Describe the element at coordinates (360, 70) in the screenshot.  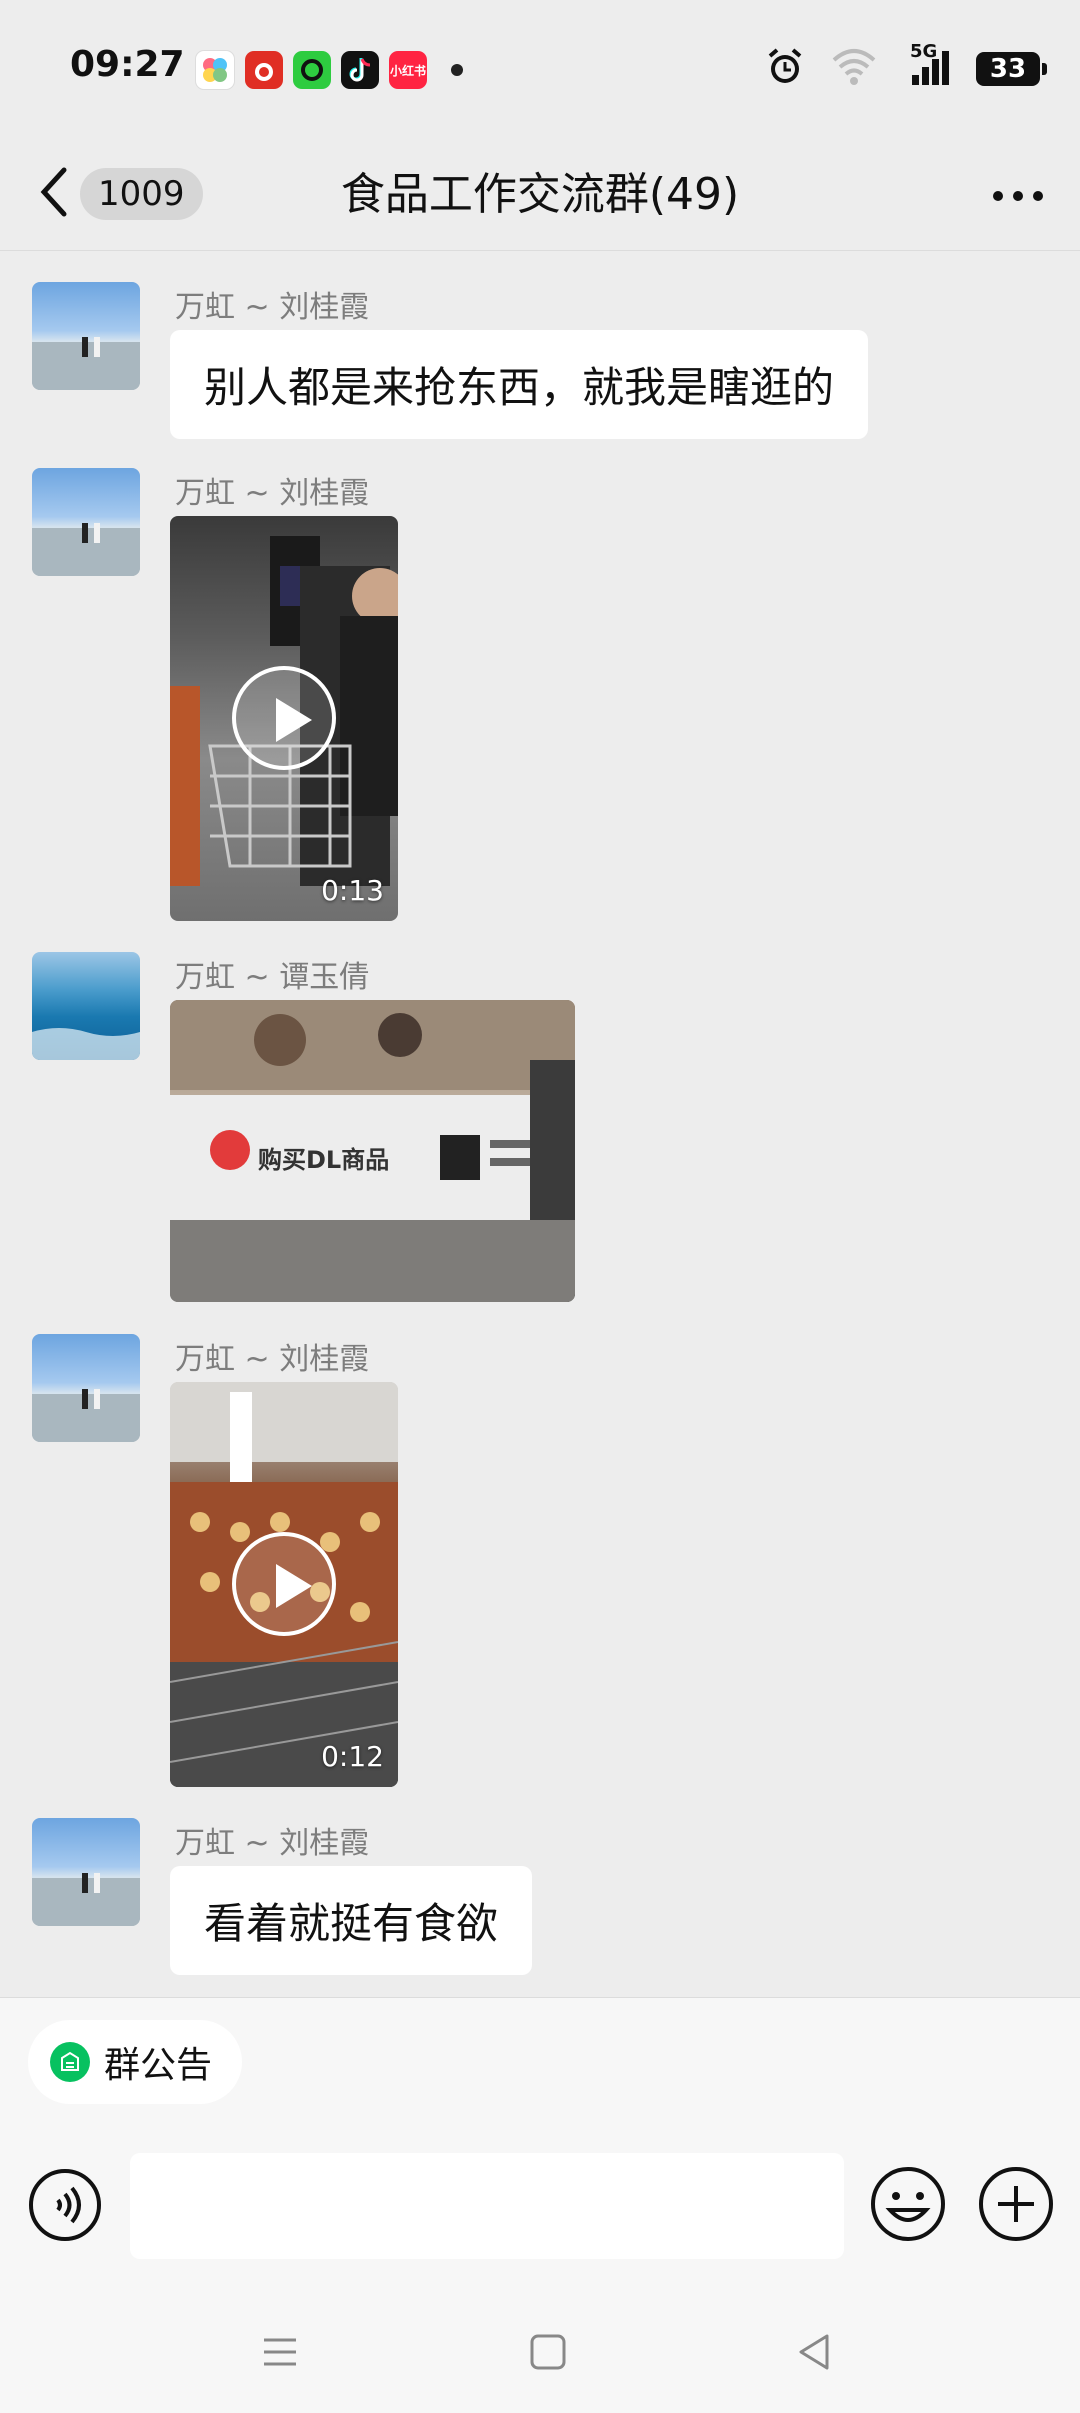
I see `tiktok-app-icon` at that location.